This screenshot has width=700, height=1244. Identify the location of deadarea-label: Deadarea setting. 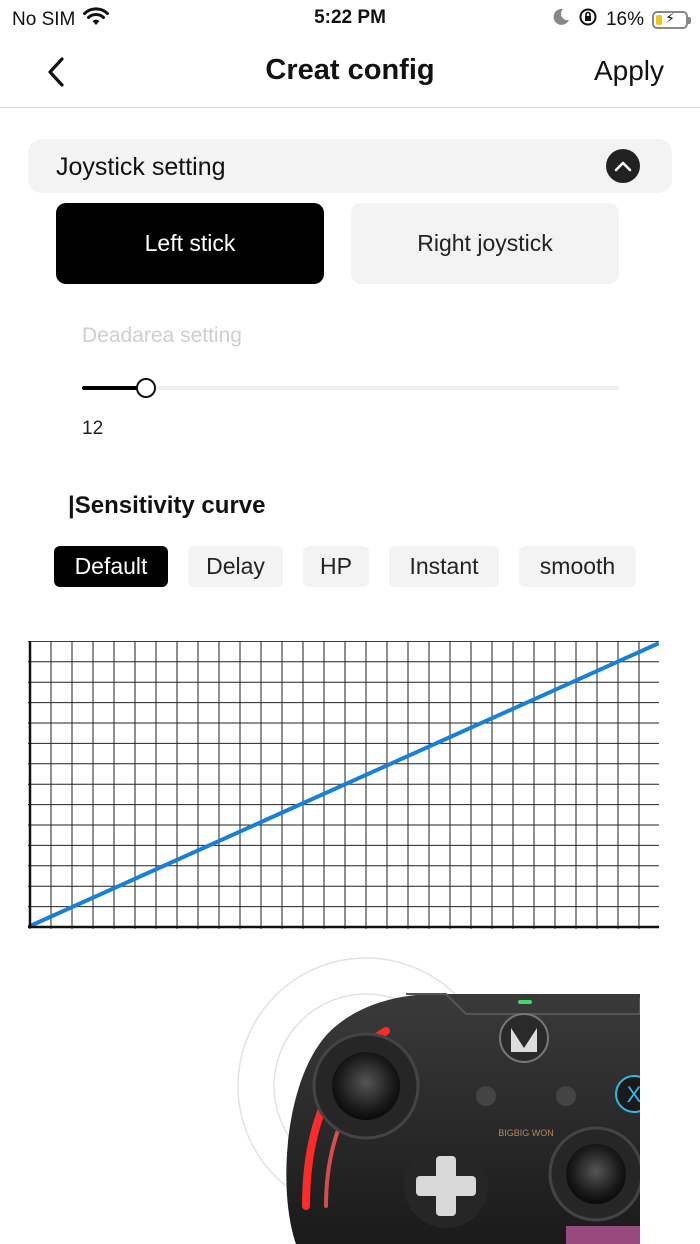
(162, 335).